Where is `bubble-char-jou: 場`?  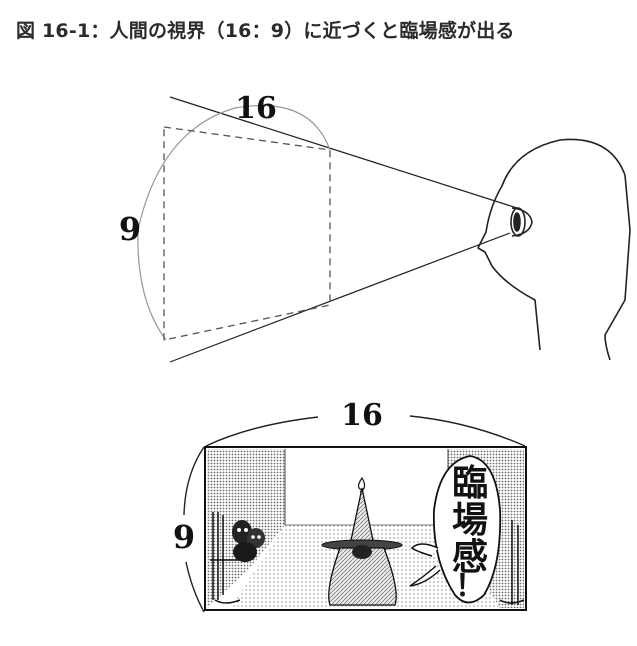
bubble-char-jou: 場 is located at coordinates (469, 520).